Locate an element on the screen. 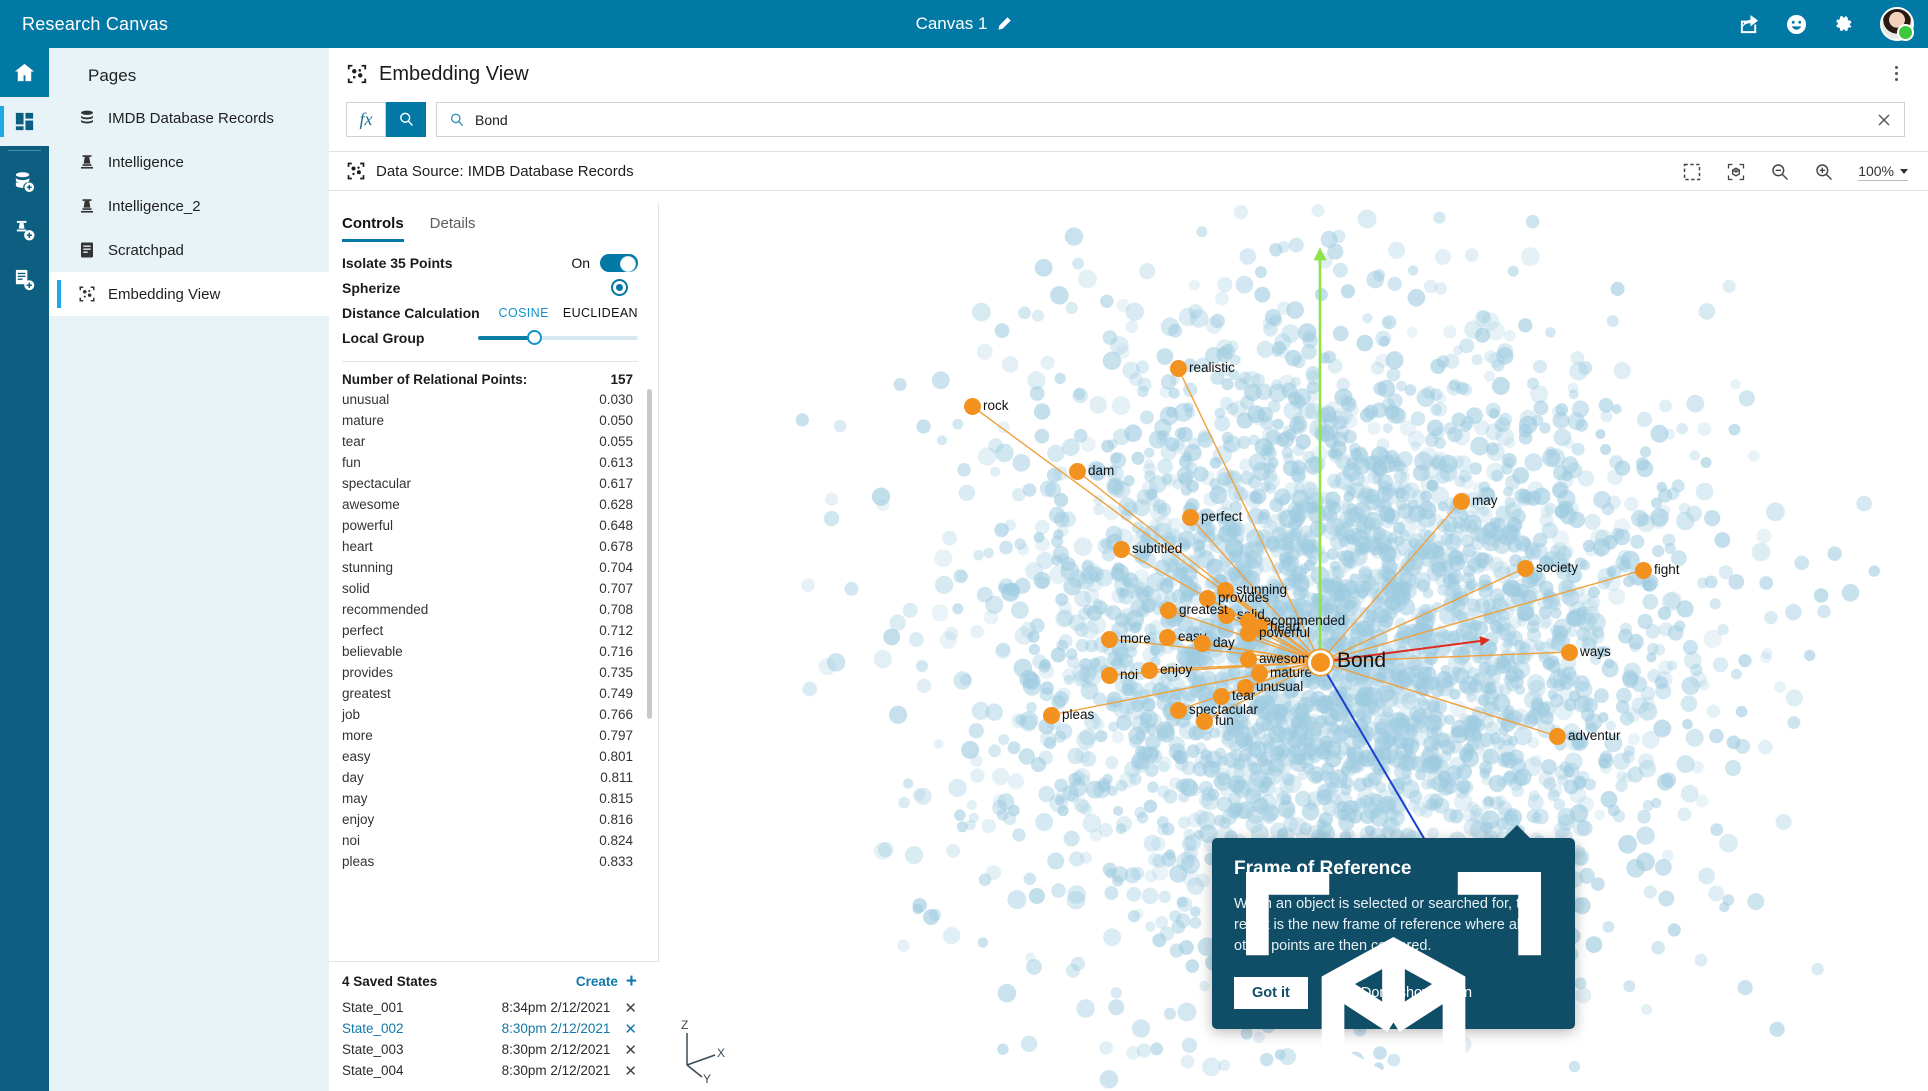 Image resolution: width=1928 pixels, height=1091 pixels. kebab-menu-icon is located at coordinates (1896, 73).